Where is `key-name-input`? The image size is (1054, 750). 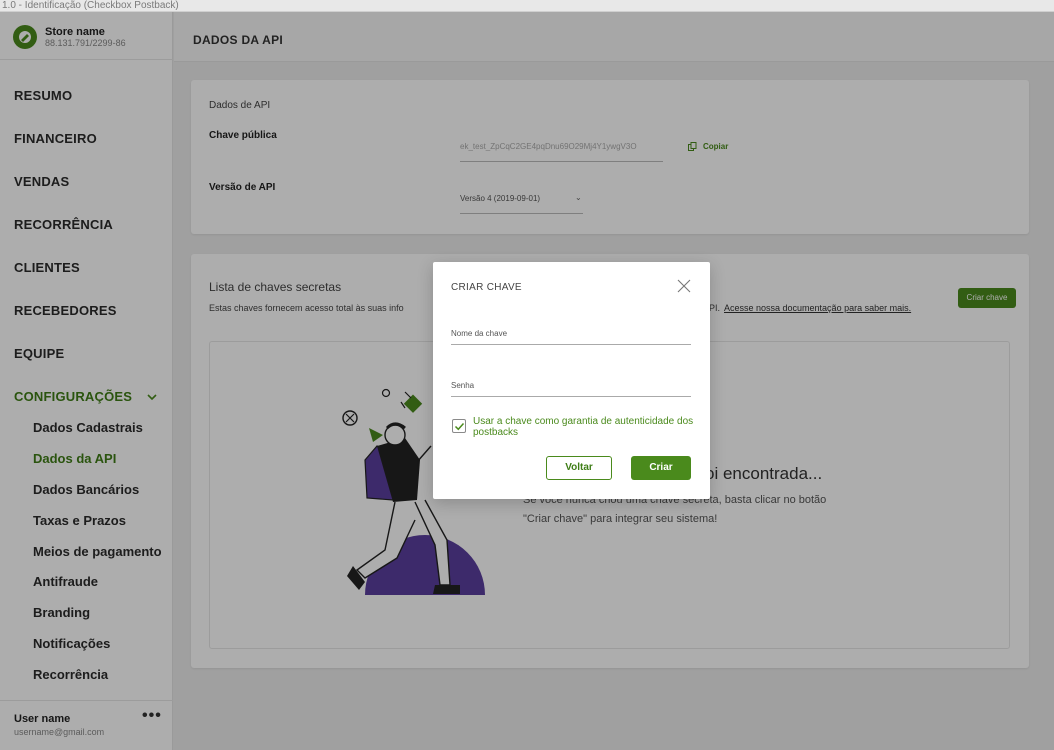
key-name-input is located at coordinates (571, 334).